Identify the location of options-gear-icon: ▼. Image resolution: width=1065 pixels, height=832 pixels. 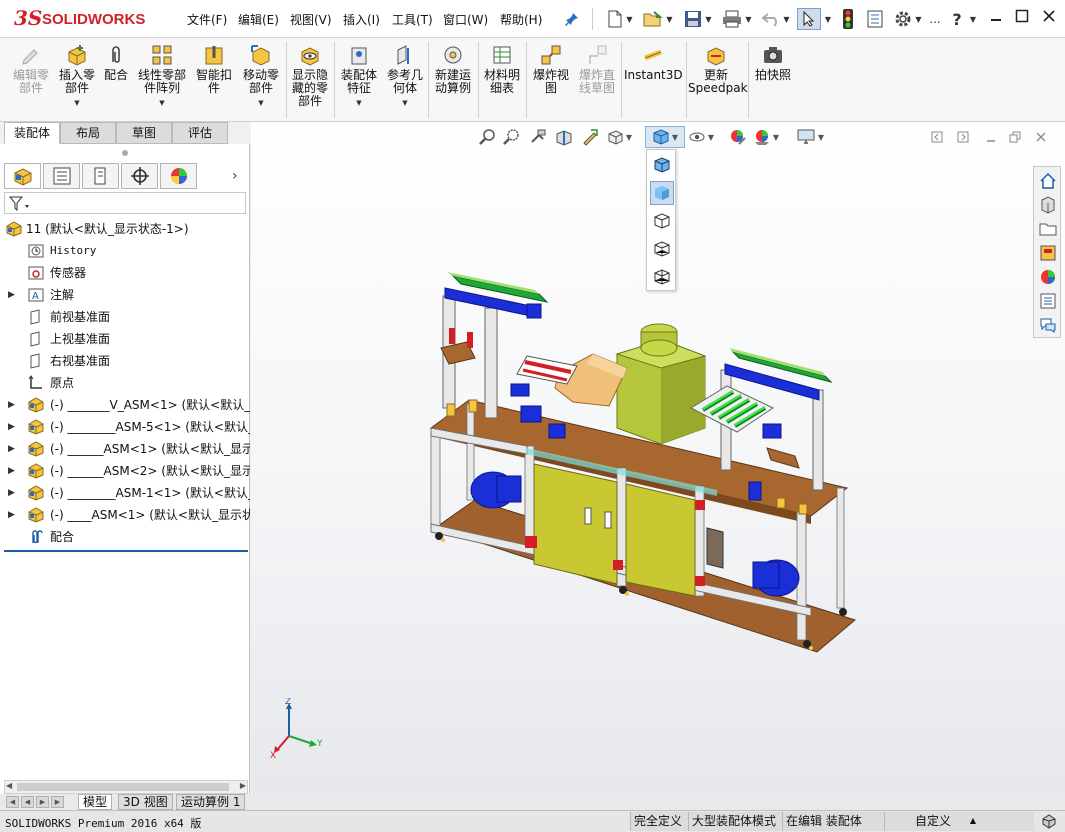
(908, 19).